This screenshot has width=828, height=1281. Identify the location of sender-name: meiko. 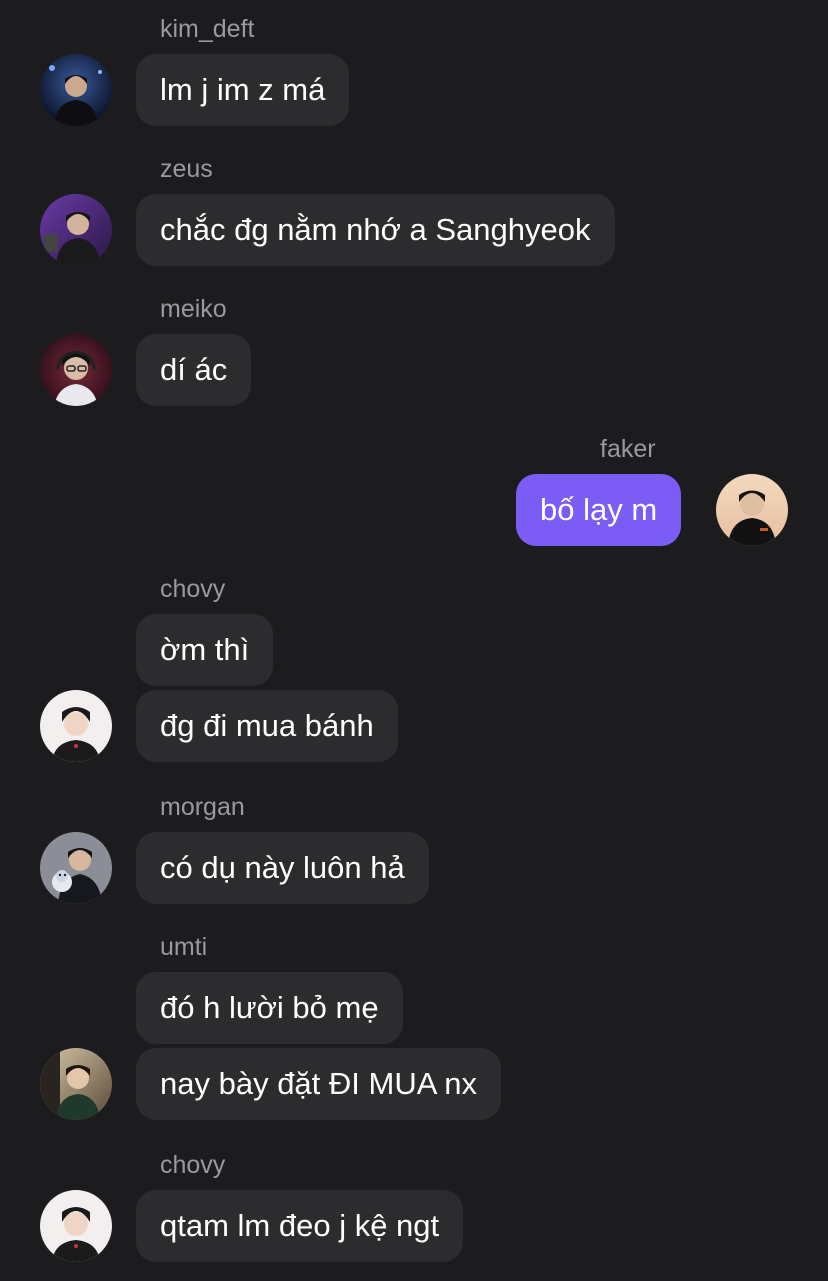
(193, 309).